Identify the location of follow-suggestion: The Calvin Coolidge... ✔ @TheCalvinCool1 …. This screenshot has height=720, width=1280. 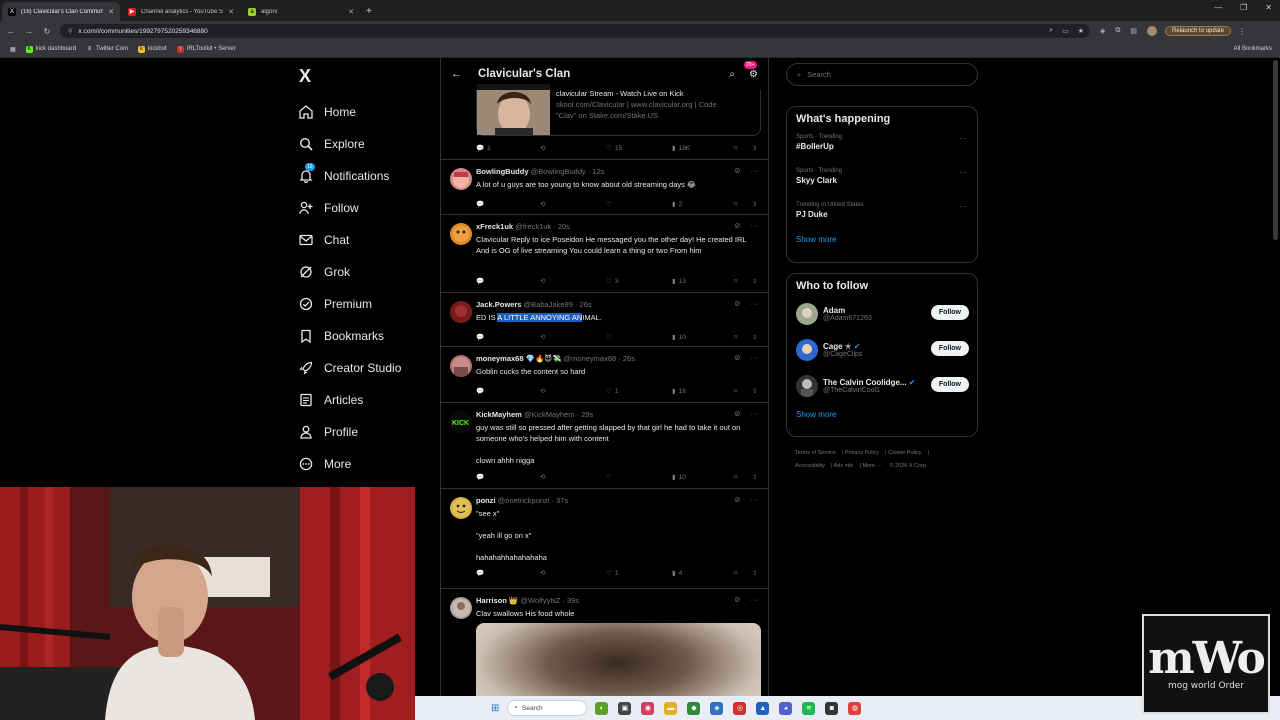
(886, 386).